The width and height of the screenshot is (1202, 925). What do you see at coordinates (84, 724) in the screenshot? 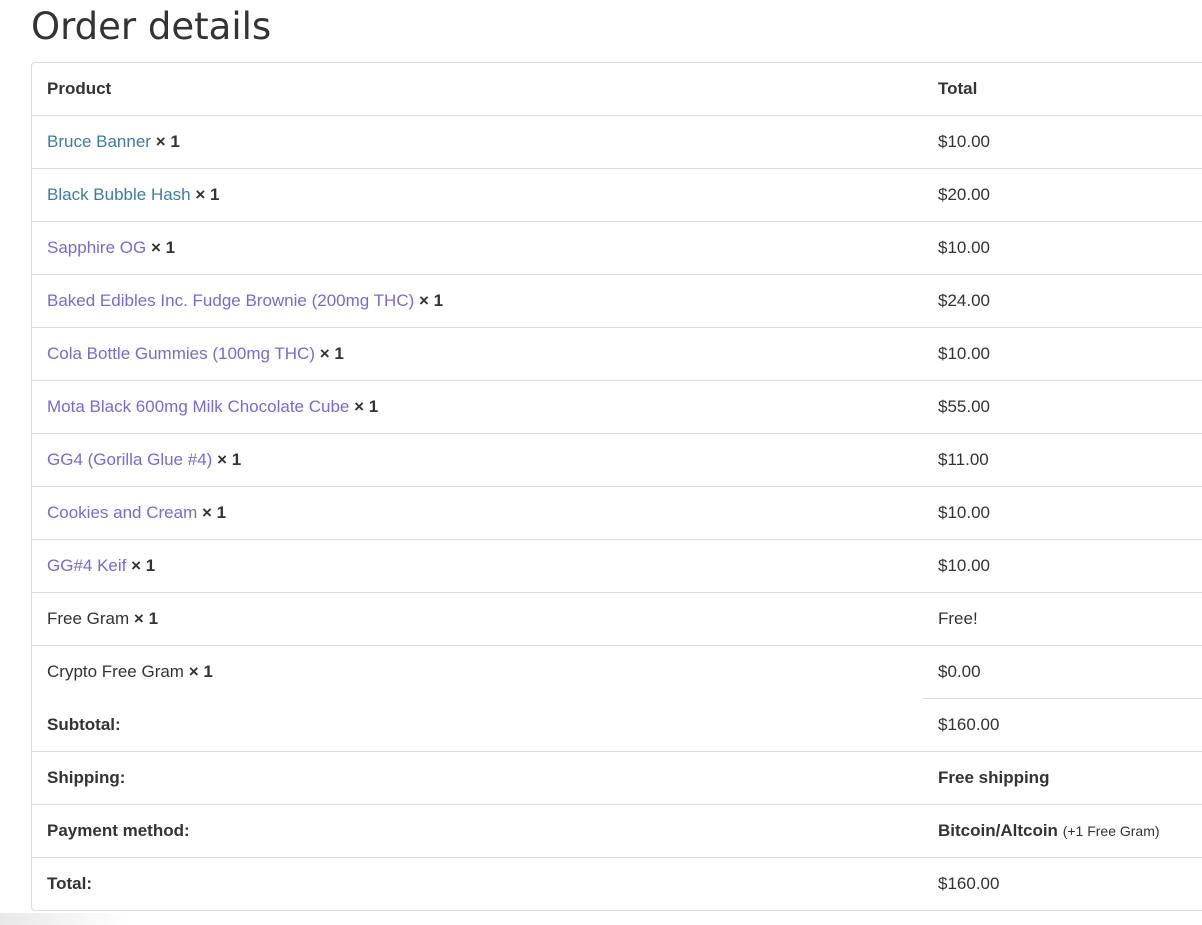
I see `subtotal-label: Subtotal:` at bounding box center [84, 724].